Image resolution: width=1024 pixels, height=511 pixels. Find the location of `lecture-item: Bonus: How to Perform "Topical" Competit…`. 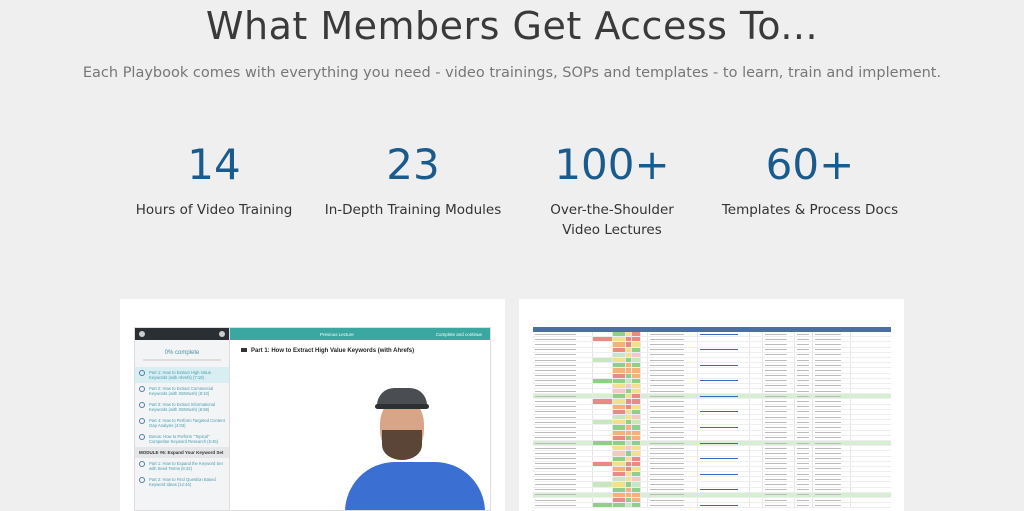

lecture-item: Bonus: How to Perform "Topical" Competit… is located at coordinates (182, 439).